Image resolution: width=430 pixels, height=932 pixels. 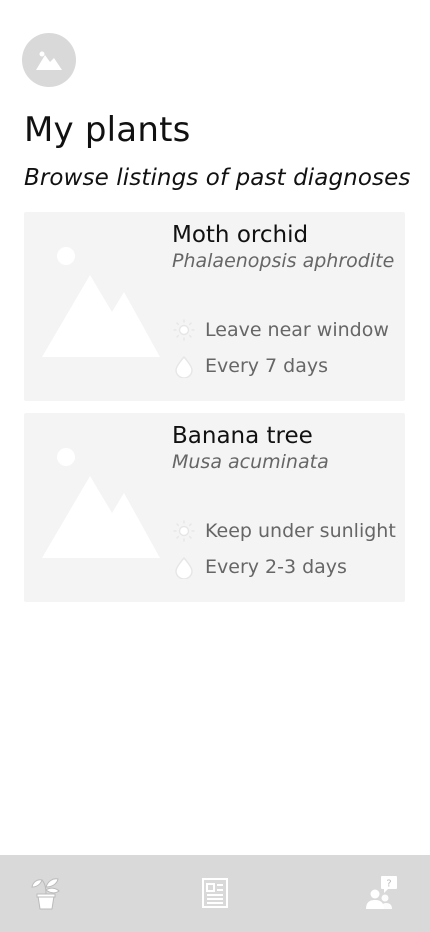 I want to click on page-title: My plants, so click(x=107, y=130).